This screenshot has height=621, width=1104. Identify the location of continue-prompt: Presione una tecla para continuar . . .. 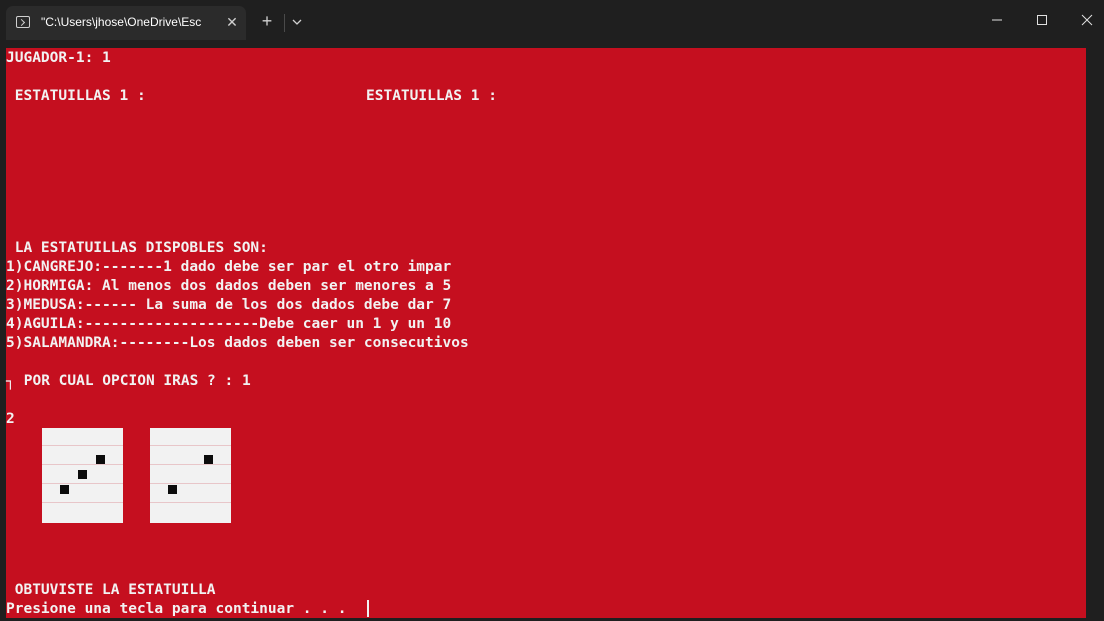
(176, 609).